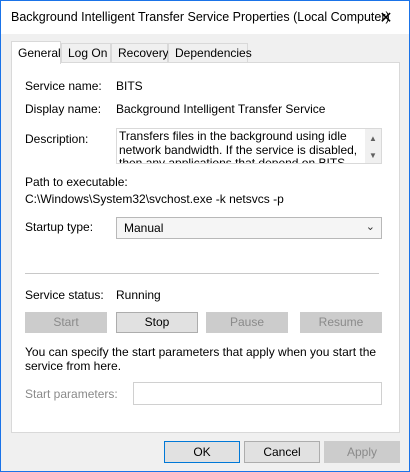  Describe the element at coordinates (373, 138) in the screenshot. I see `scroll-up-icon: ▲` at that location.